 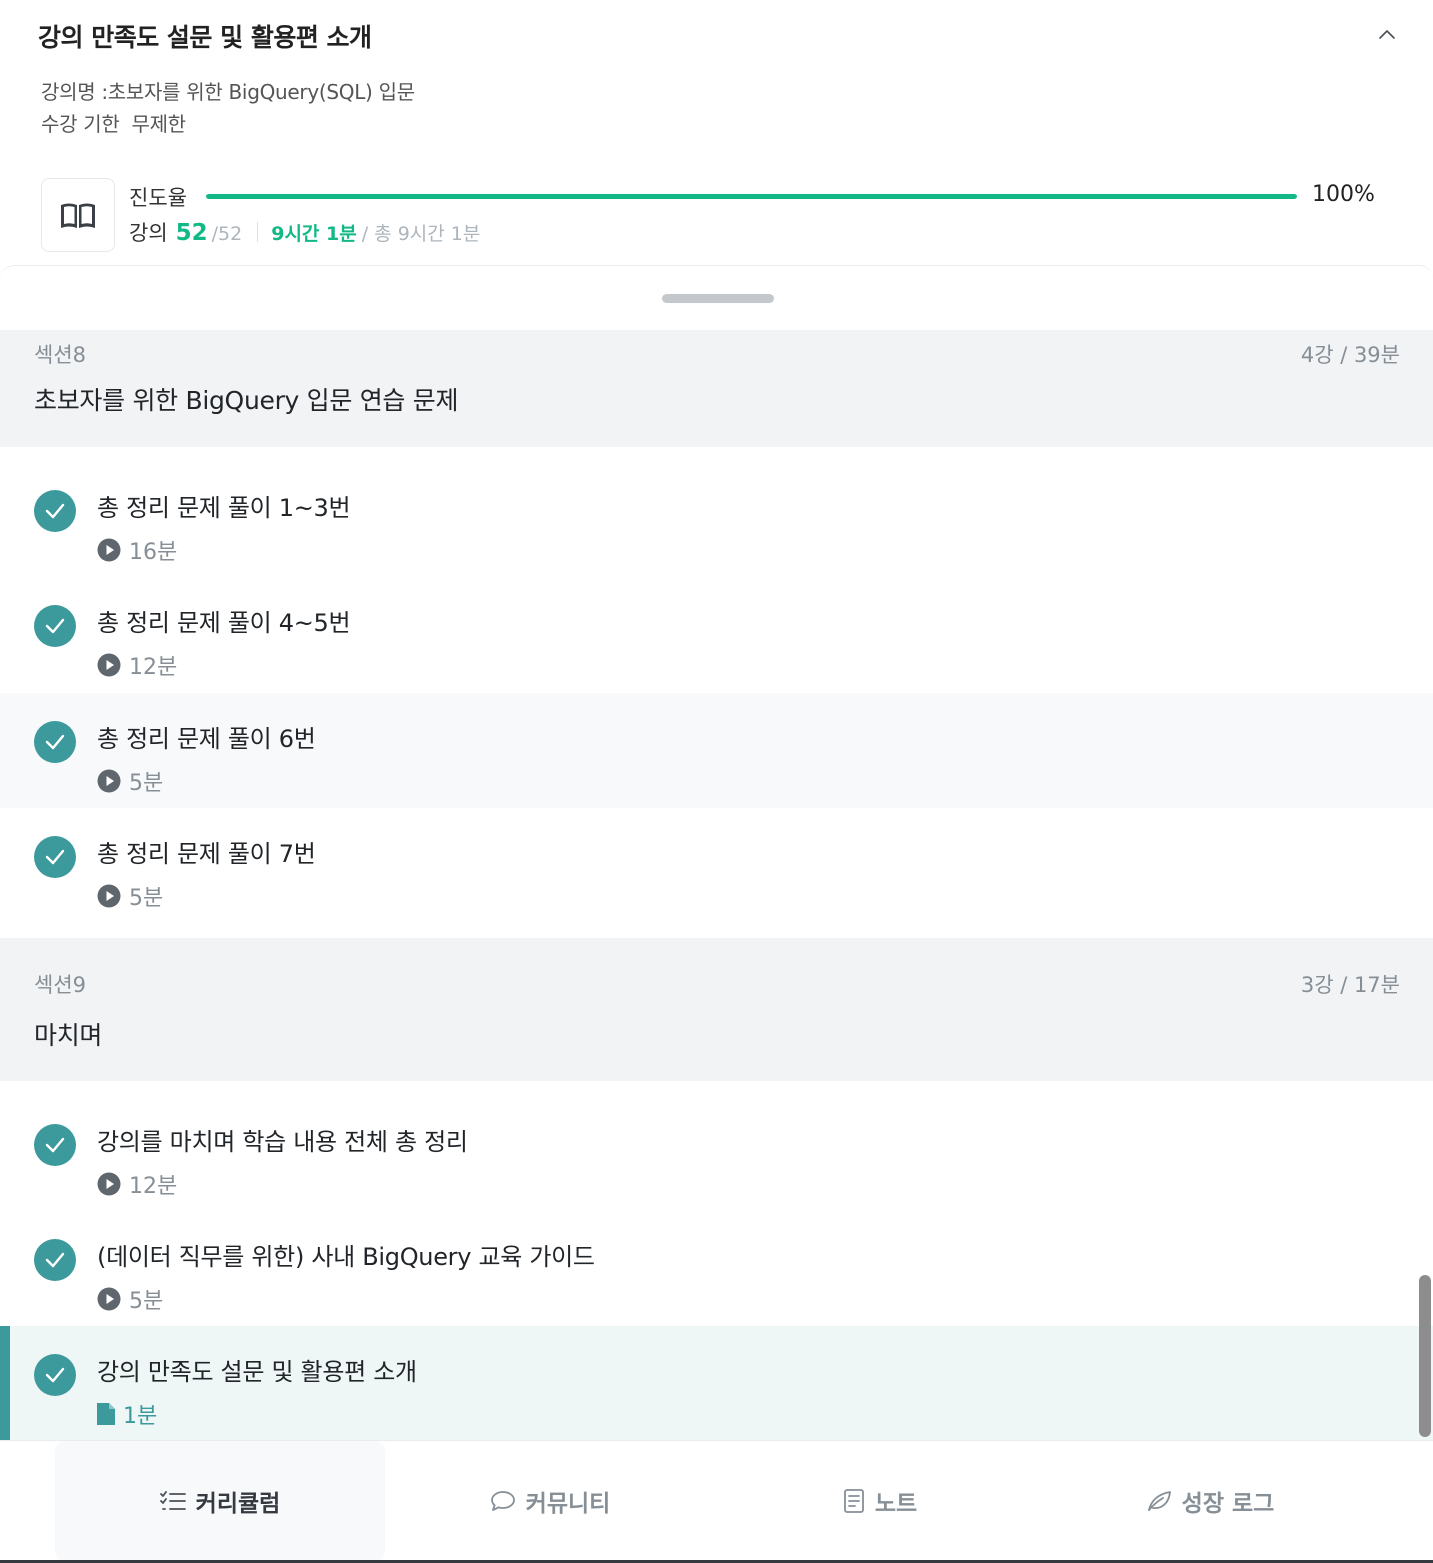 What do you see at coordinates (716, 1268) in the screenshot?
I see `lesson-item: (데이터 직무를 위한) 사내 BigQuery 교육 가이드 5분` at bounding box center [716, 1268].